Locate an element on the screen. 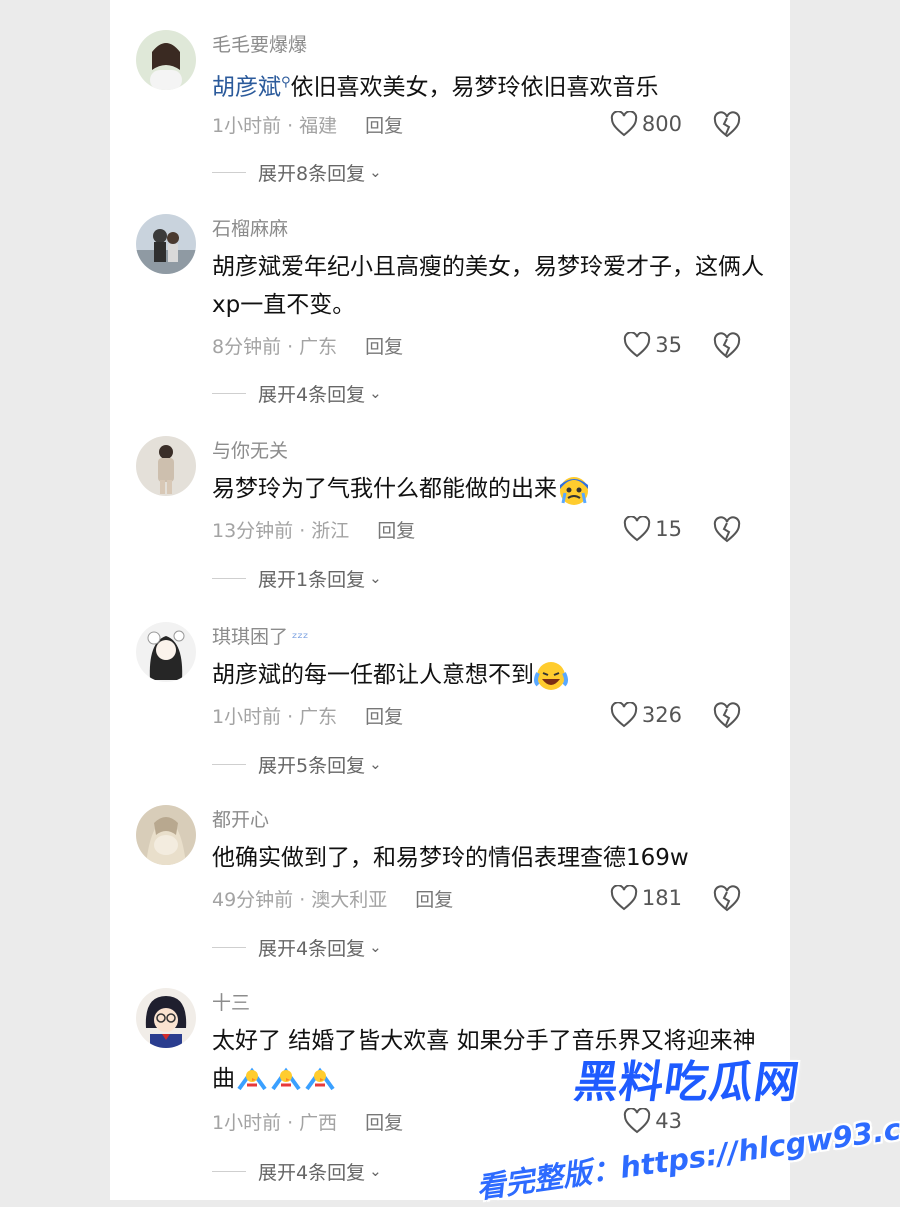 The height and width of the screenshot is (1207, 900). comment-time: 49分钟前 is located at coordinates (253, 900).